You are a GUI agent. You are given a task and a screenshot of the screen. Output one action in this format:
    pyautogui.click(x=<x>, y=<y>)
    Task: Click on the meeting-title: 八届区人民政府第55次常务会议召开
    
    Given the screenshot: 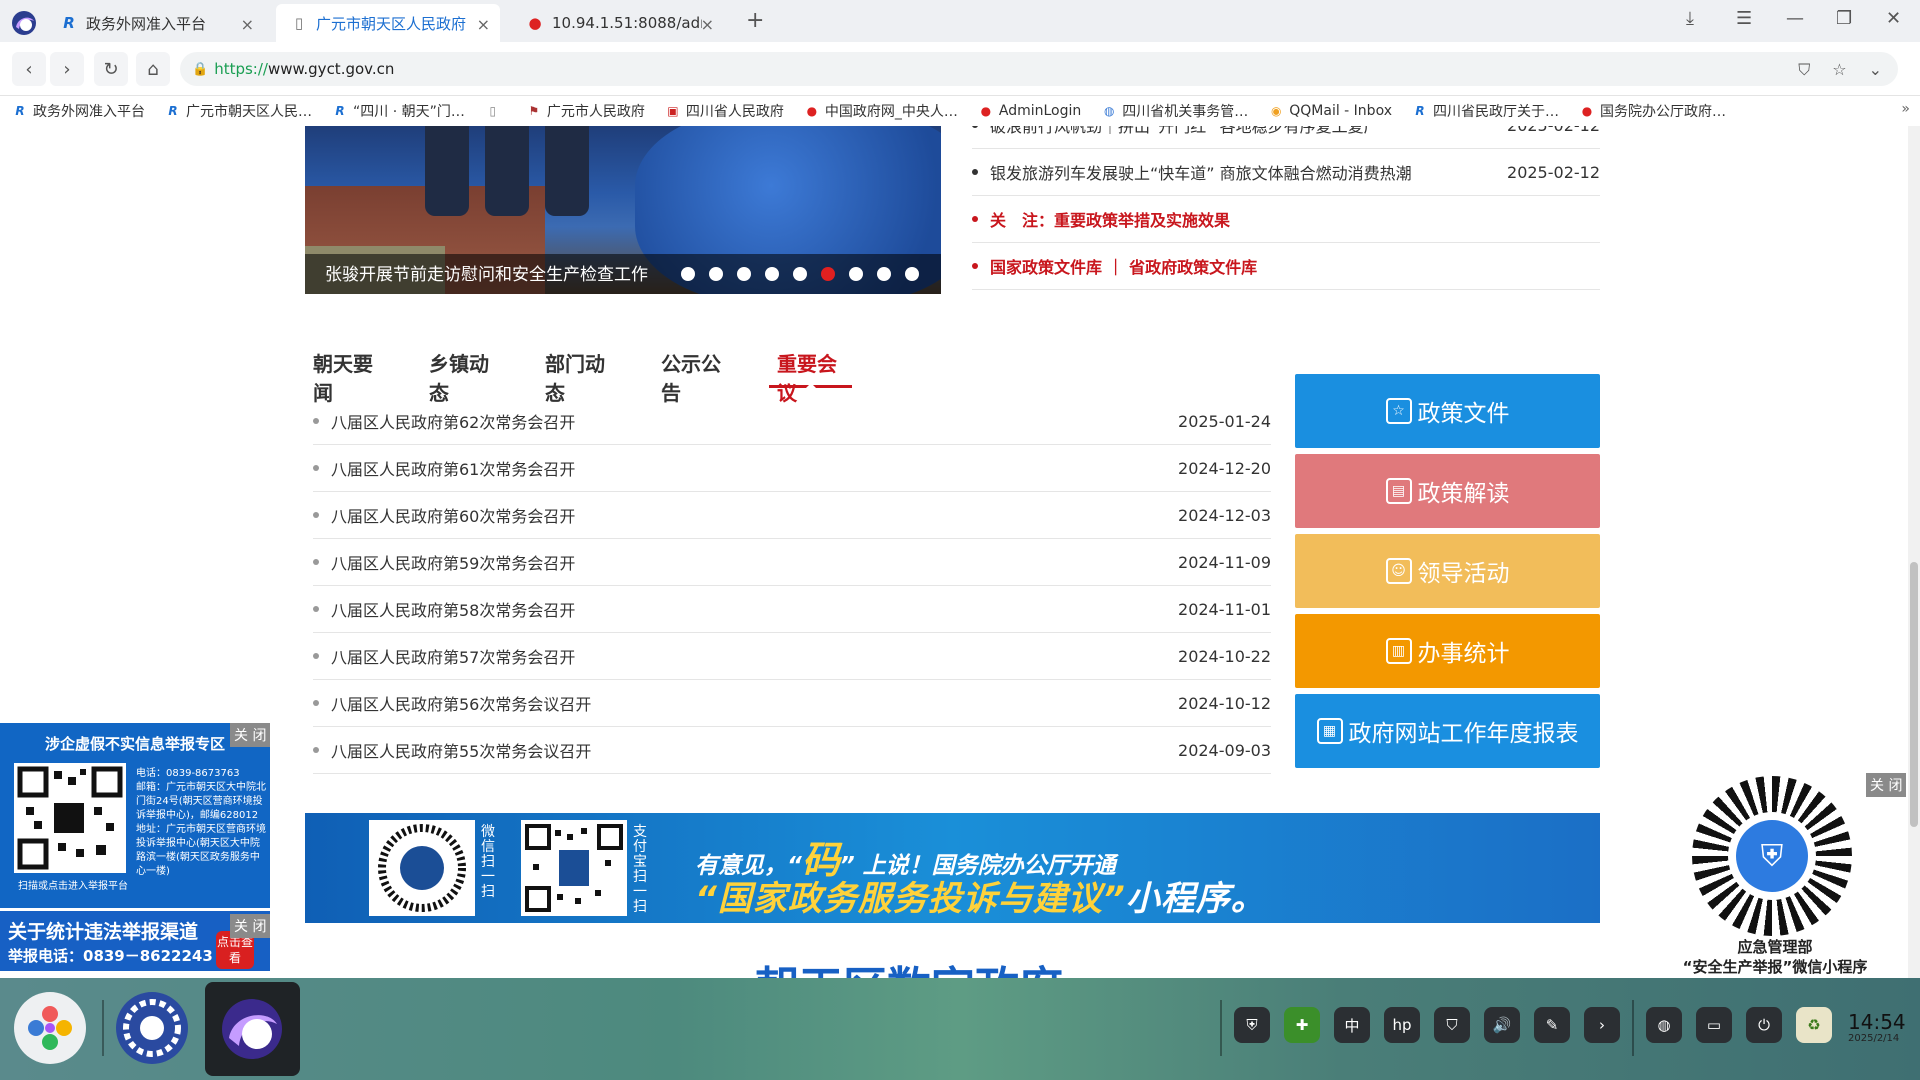 What is the action you would take?
    pyautogui.click(x=754, y=750)
    